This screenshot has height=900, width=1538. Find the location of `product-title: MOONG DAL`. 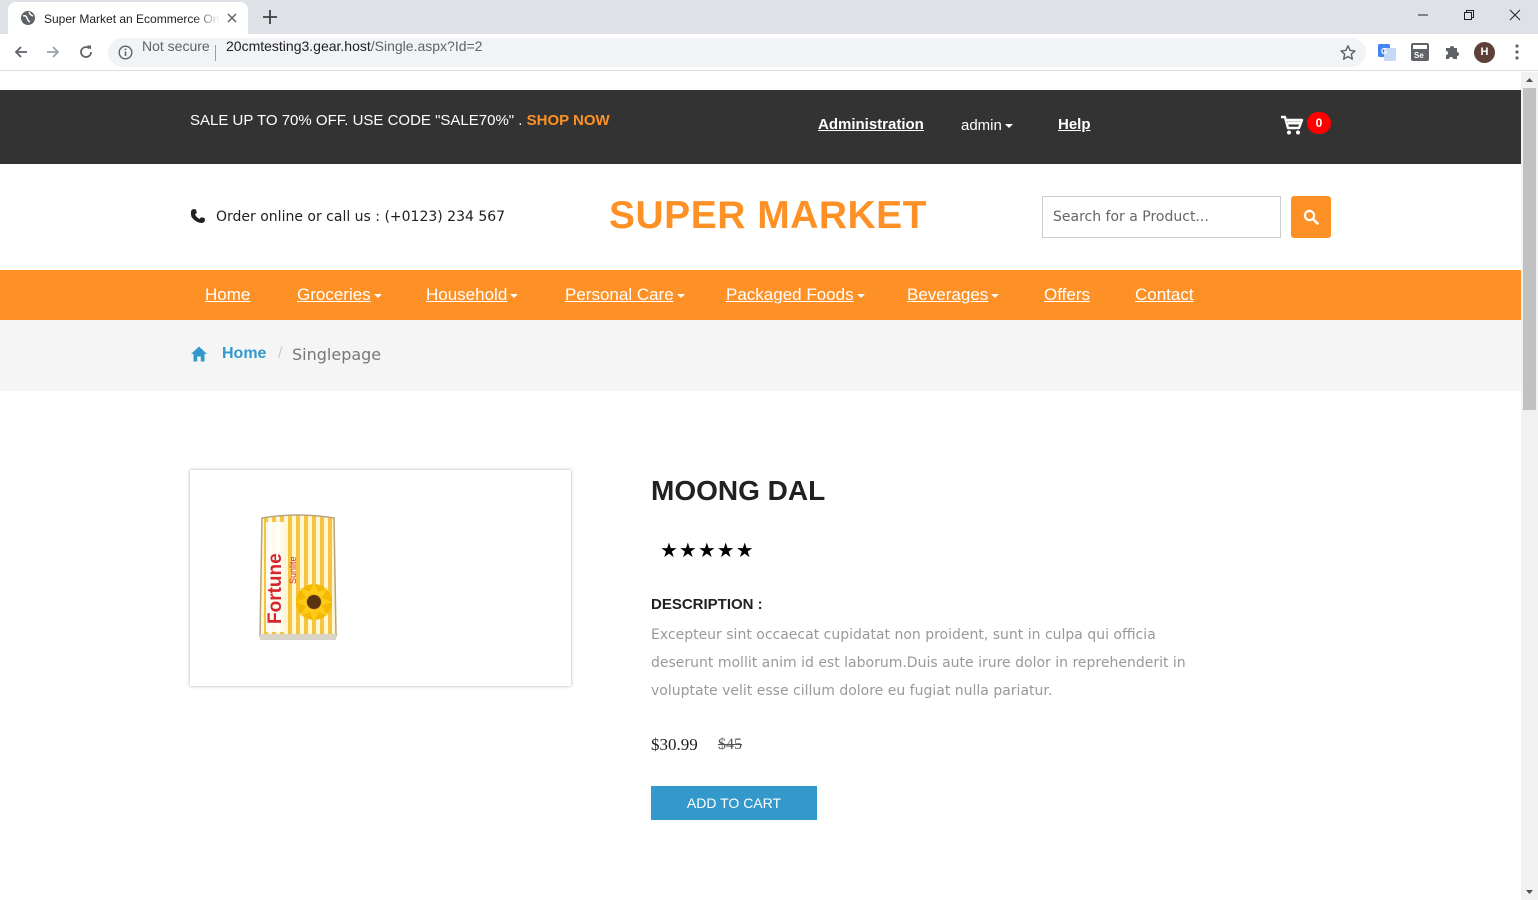

product-title: MOONG DAL is located at coordinates (738, 490).